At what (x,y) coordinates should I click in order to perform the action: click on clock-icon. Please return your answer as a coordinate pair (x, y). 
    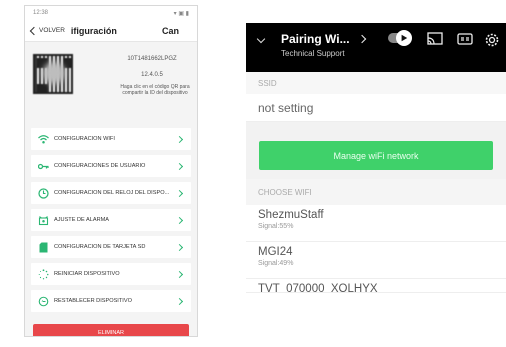
    Looking at the image, I should click on (43, 193).